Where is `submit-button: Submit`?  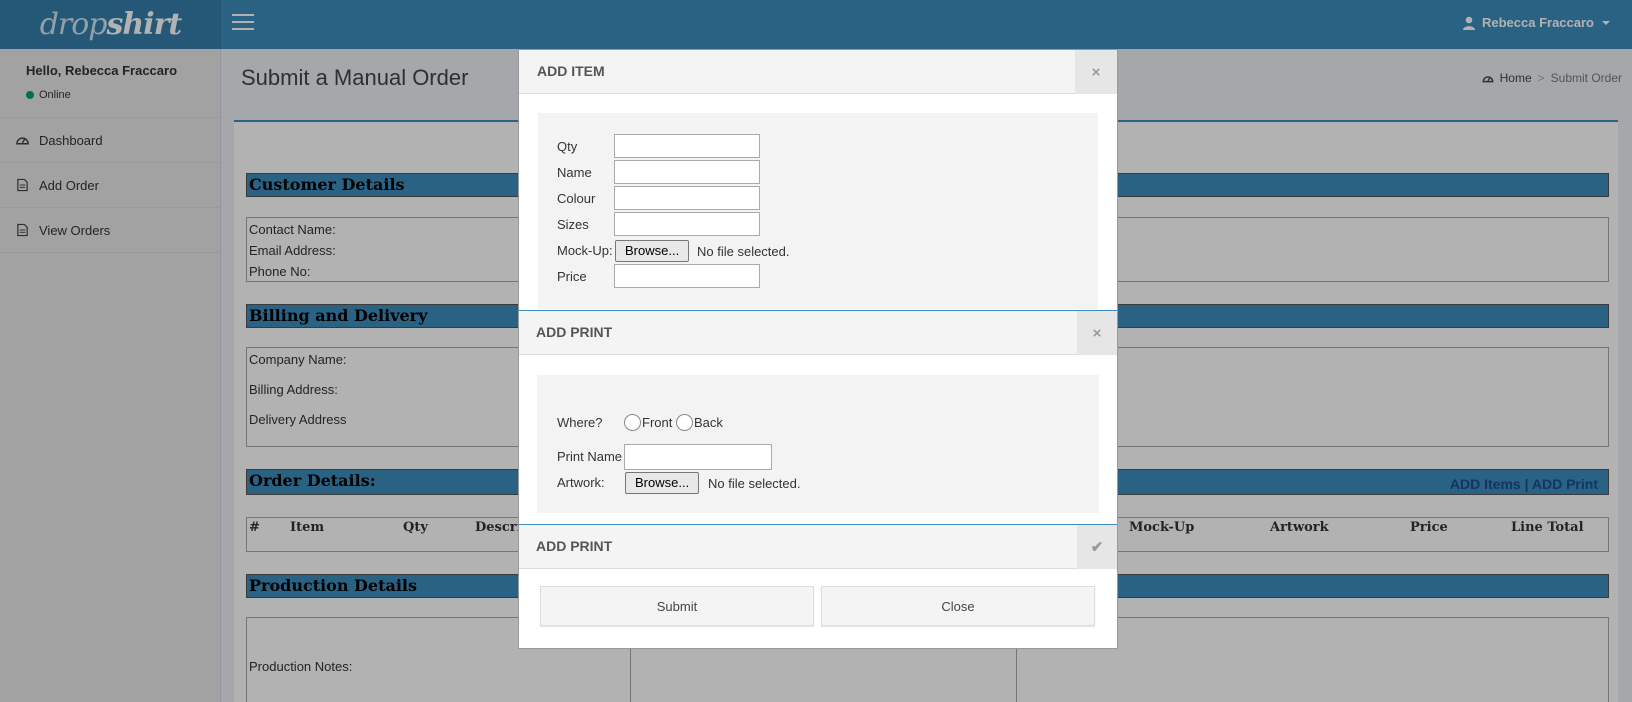 submit-button: Submit is located at coordinates (677, 606).